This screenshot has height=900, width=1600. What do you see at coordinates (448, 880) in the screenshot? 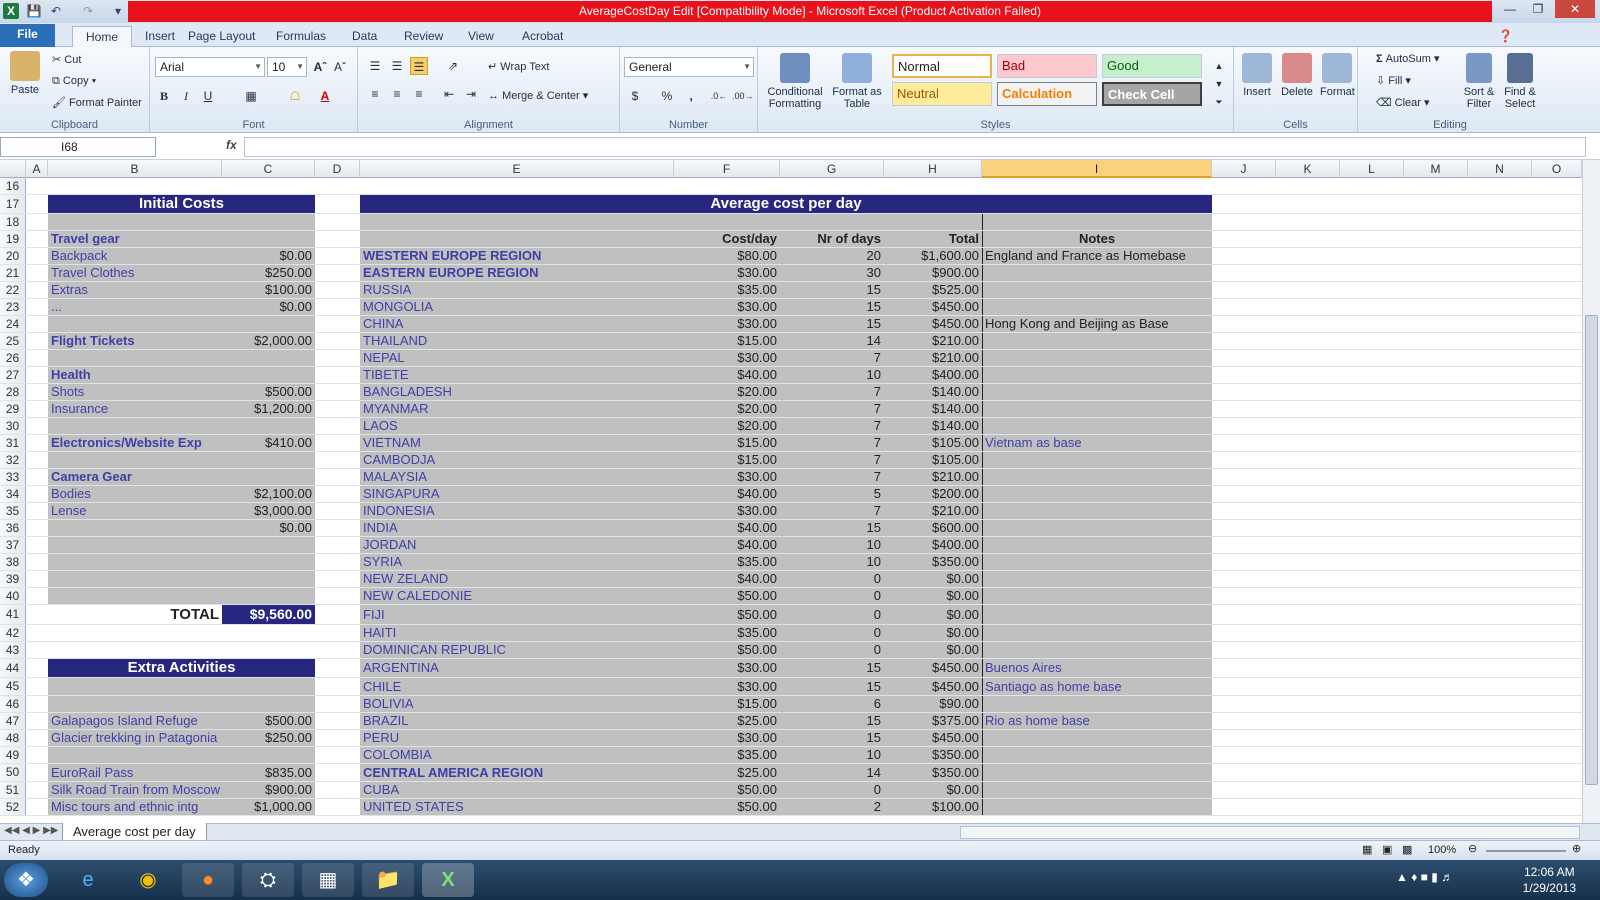
I see `excel-taskbar-icon: X` at bounding box center [448, 880].